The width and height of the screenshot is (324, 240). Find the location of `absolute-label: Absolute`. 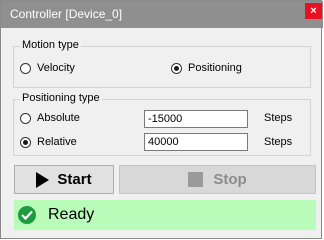

absolute-label: Absolute is located at coordinates (58, 118).